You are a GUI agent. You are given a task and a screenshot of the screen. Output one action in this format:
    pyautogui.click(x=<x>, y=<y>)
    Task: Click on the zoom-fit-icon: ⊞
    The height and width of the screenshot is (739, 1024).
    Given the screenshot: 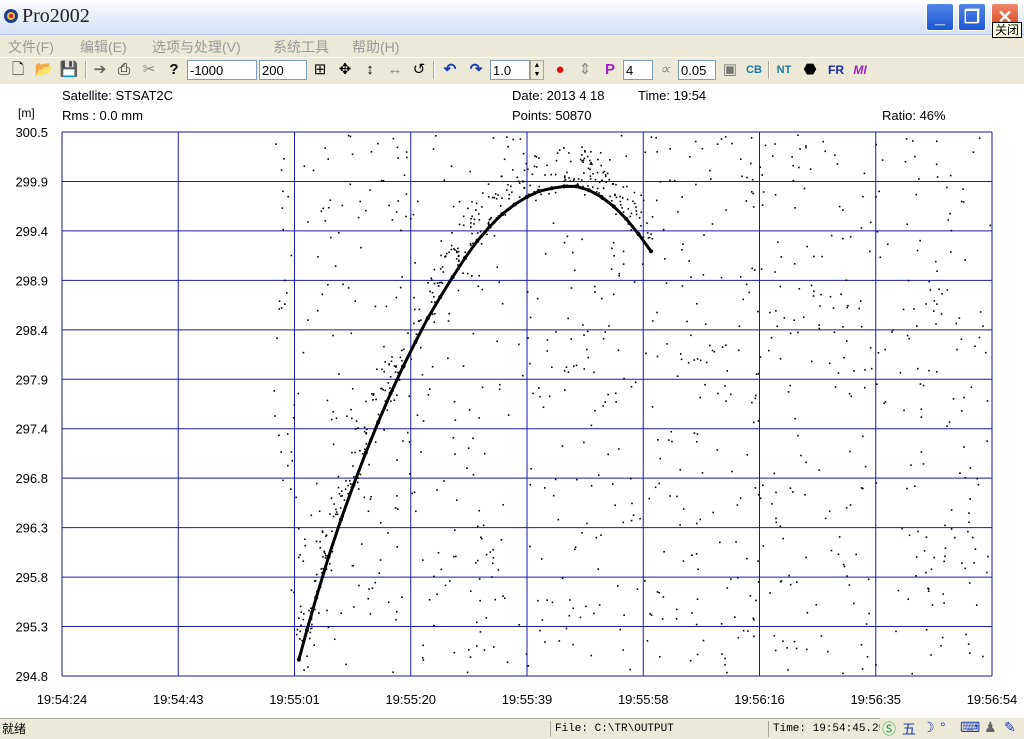 What is the action you would take?
    pyautogui.click(x=320, y=70)
    